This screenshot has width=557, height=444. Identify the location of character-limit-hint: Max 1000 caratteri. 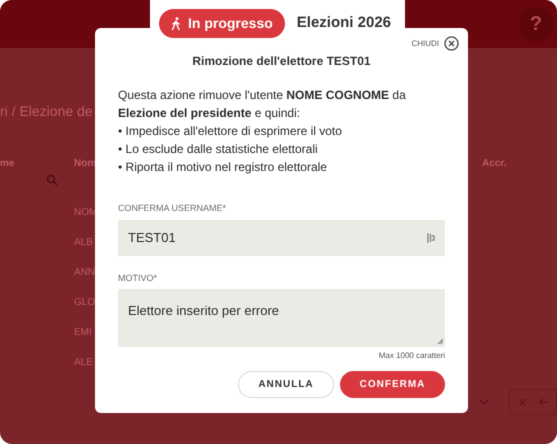
(411, 356).